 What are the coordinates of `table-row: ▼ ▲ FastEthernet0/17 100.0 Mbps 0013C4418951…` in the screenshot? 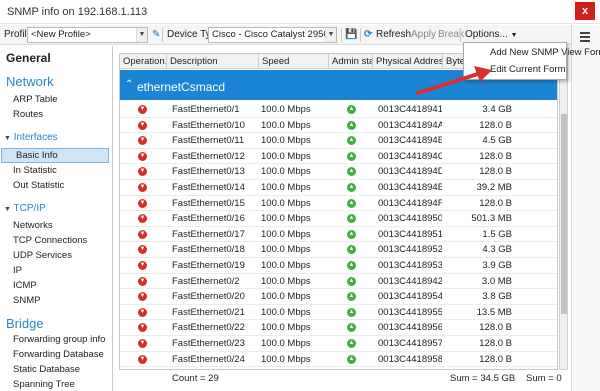 It's located at (338, 235).